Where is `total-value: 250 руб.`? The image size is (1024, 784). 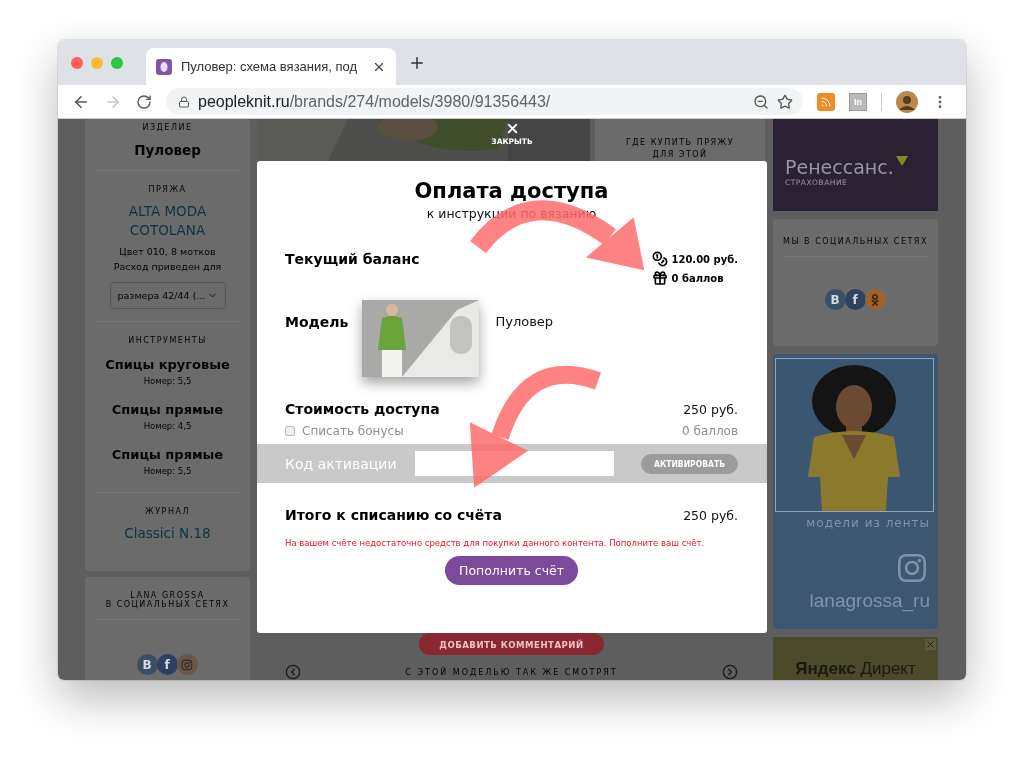 total-value: 250 руб. is located at coordinates (710, 515).